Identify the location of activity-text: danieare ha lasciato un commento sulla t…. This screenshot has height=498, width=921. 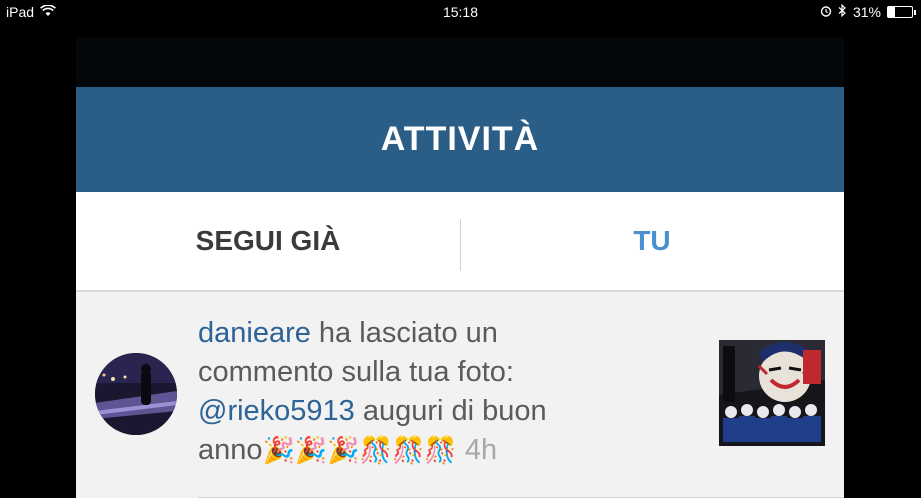
(408, 392).